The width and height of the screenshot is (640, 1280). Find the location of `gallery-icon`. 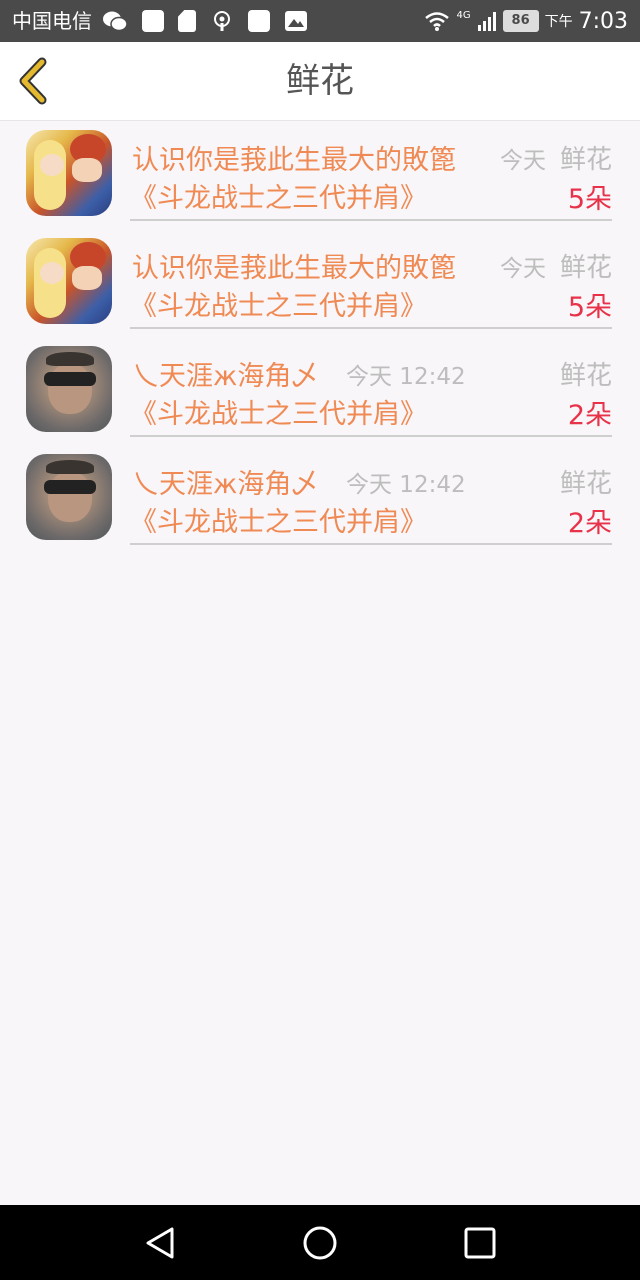

gallery-icon is located at coordinates (296, 21).